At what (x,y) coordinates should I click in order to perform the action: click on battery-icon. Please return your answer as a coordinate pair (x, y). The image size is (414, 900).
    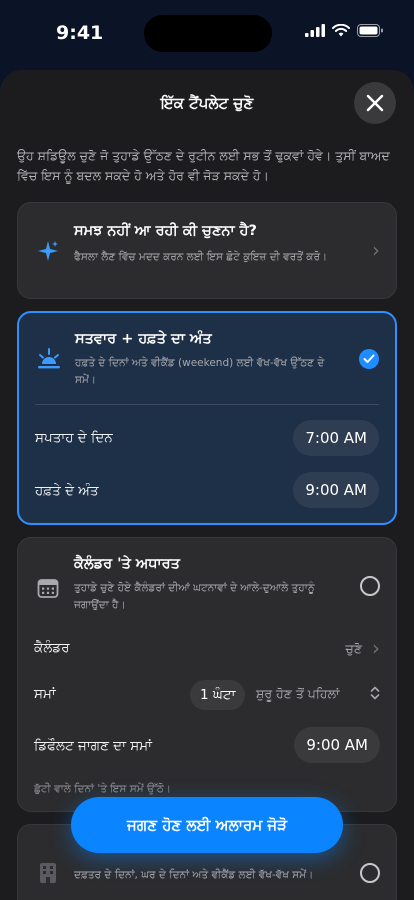
    Looking at the image, I should click on (370, 30).